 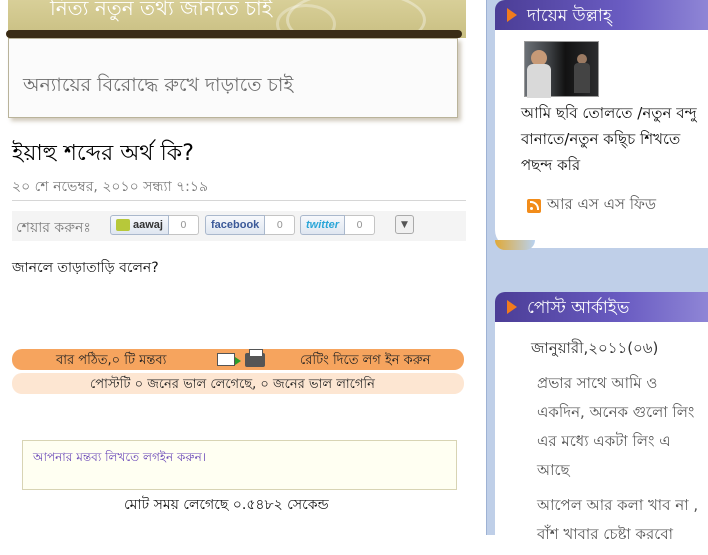 What do you see at coordinates (103, 154) in the screenshot?
I see `post-title: ইয়াহু শব্দের অর্থ কি?` at bounding box center [103, 154].